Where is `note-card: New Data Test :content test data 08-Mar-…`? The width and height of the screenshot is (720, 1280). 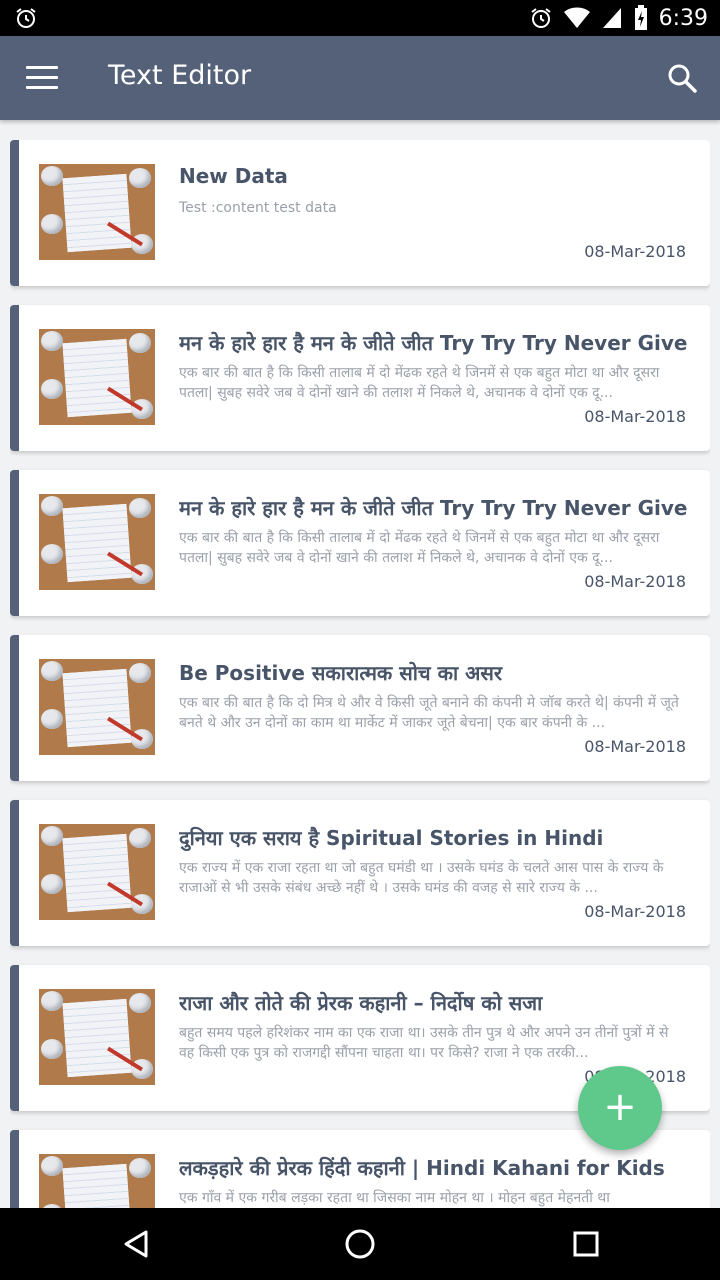
note-card: New Data Test :content test data 08-Mar-… is located at coordinates (360, 213).